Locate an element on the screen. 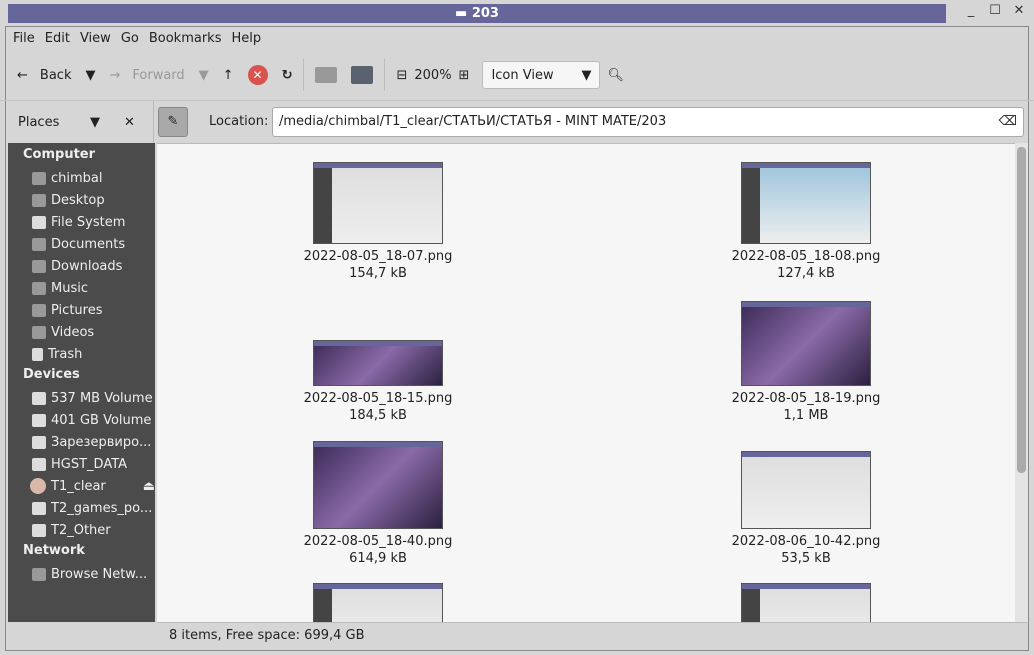 The width and height of the screenshot is (1034, 655). file-item: 2022-08-05_18-08.png 127,4 kB is located at coordinates (806, 221).